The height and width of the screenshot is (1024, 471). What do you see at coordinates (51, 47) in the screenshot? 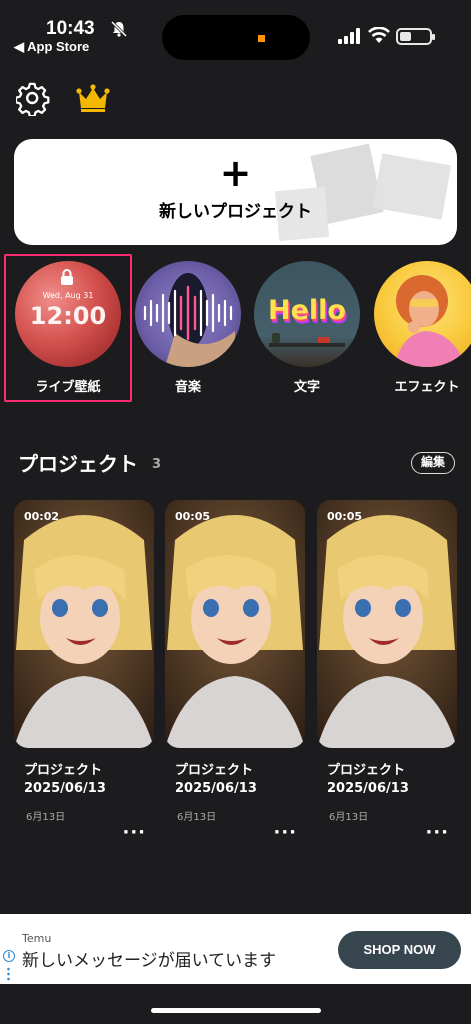
I see `back-to-app-store: ◀ App Store` at bounding box center [51, 47].